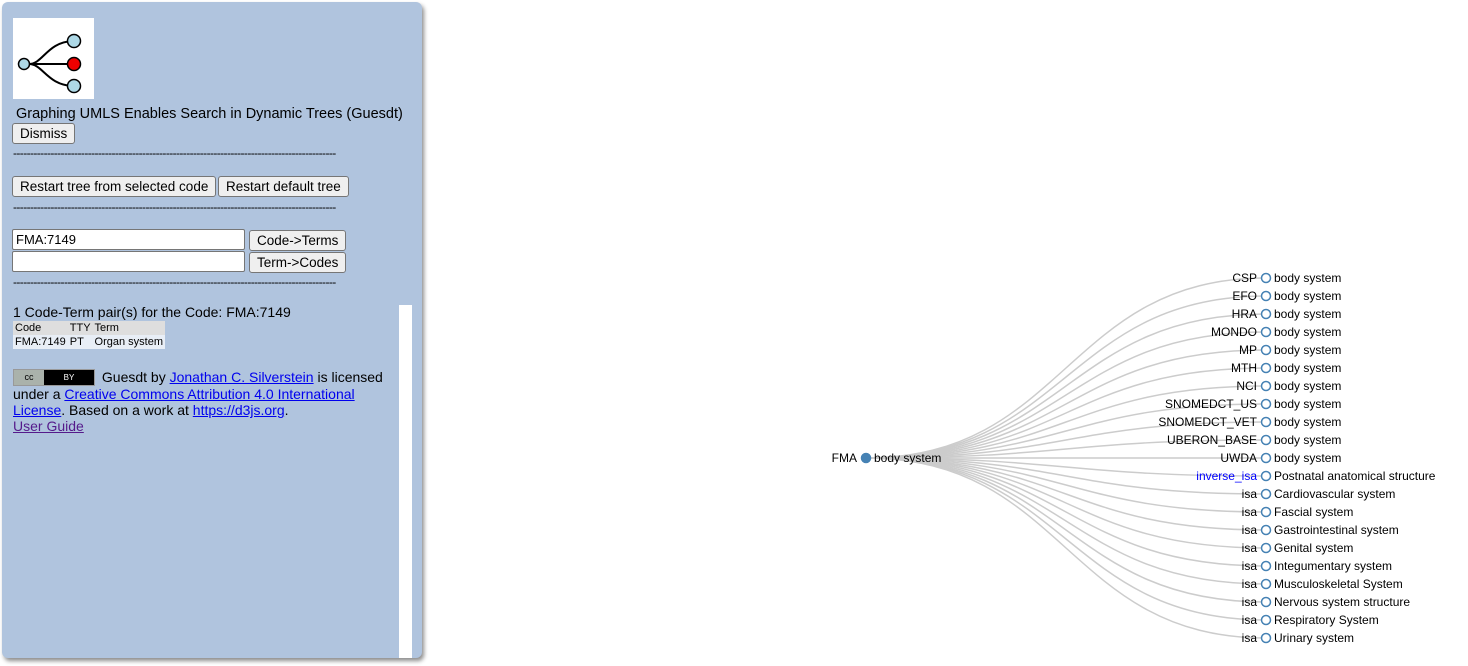 The image size is (1468, 666). Describe the element at coordinates (1226, 476) in the screenshot. I see `node-relation-label: inverse_isa` at that location.